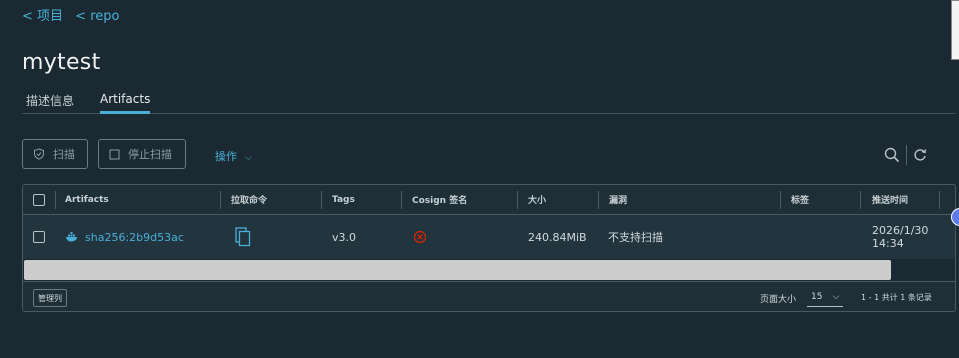  I want to click on select-all-cell, so click(39, 199).